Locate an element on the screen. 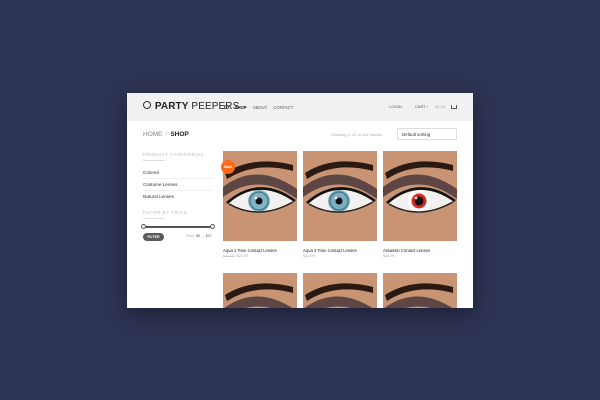 This screenshot has height=400, width=600. category-colored: Colored is located at coordinates (178, 172).